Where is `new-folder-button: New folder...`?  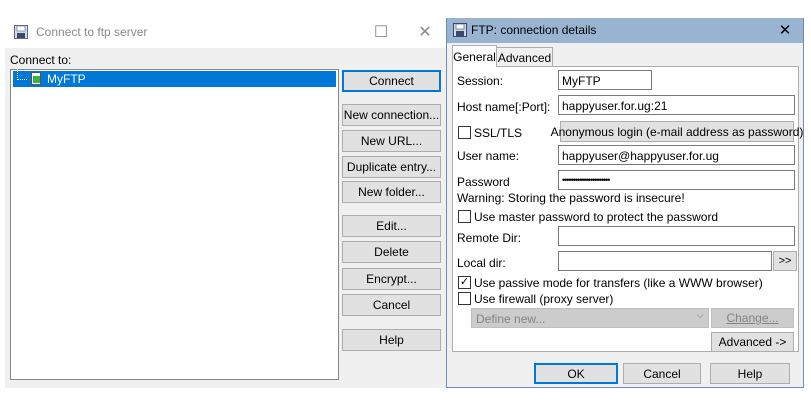 new-folder-button: New folder... is located at coordinates (391, 192).